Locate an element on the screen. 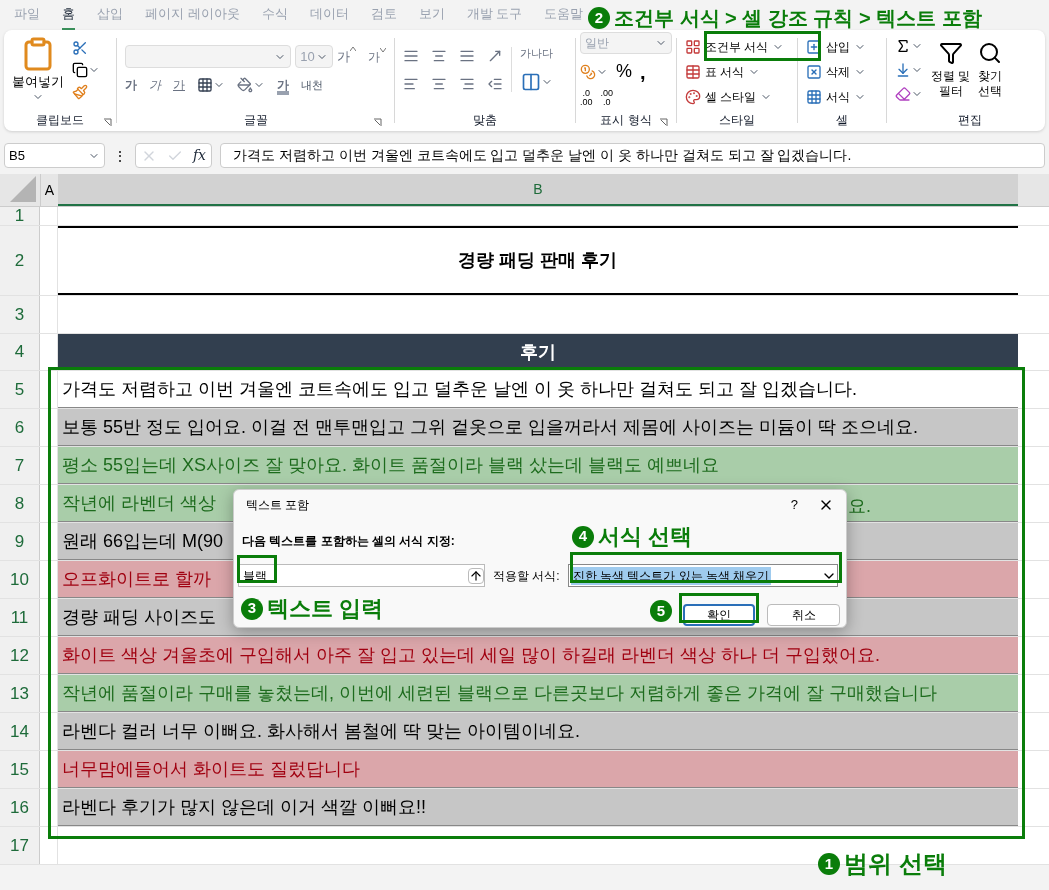 The image size is (1049, 890). group-label: 편집 is located at coordinates (970, 120).